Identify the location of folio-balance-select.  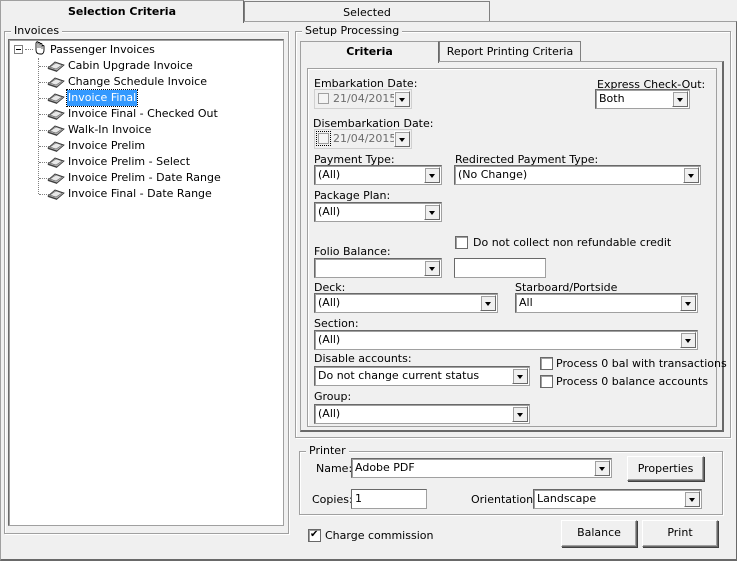
(378, 268).